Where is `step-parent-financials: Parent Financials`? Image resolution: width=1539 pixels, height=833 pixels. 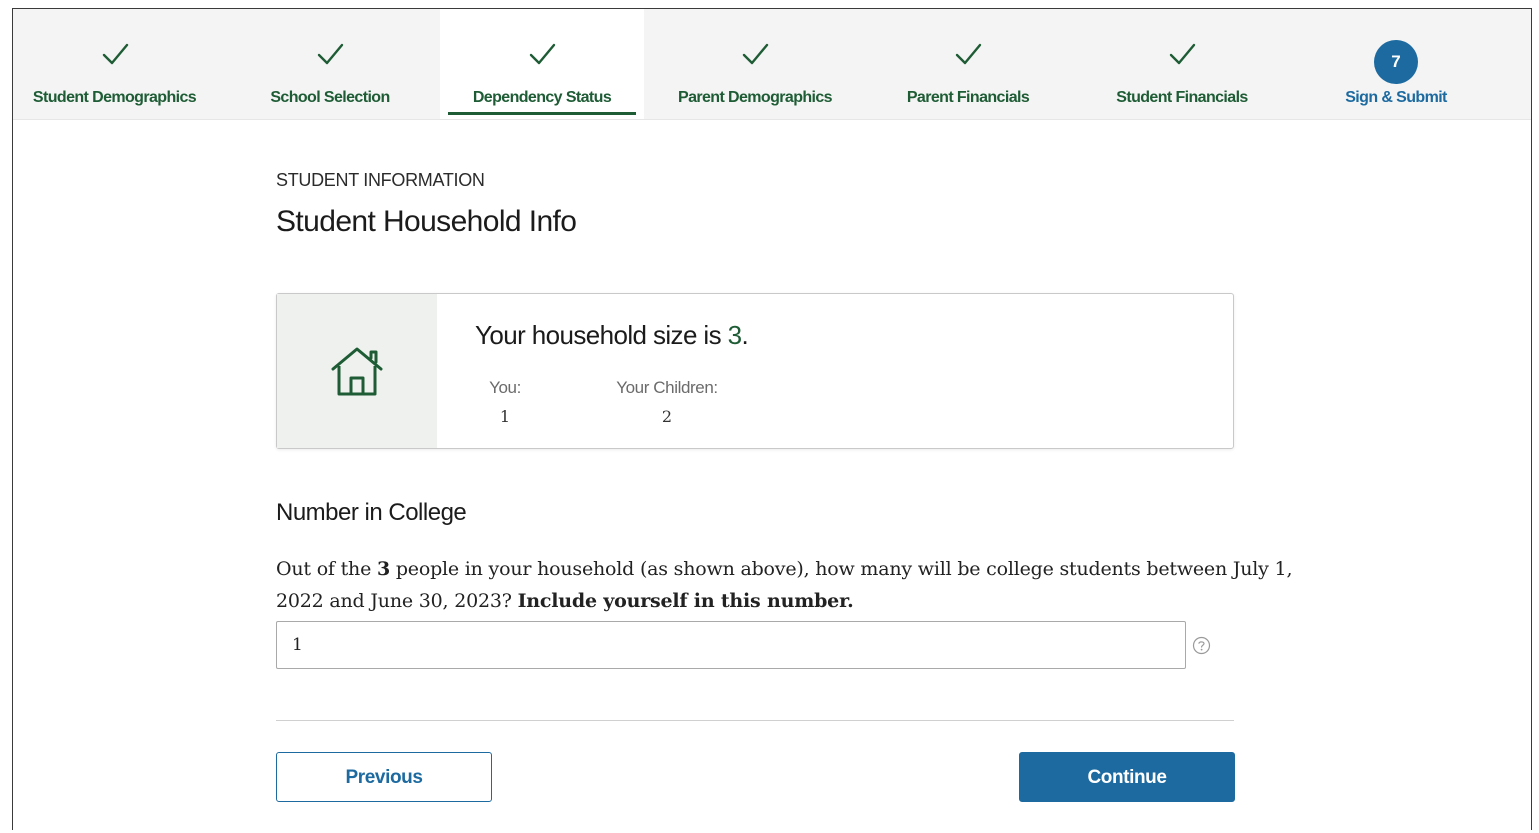 step-parent-financials: Parent Financials is located at coordinates (968, 64).